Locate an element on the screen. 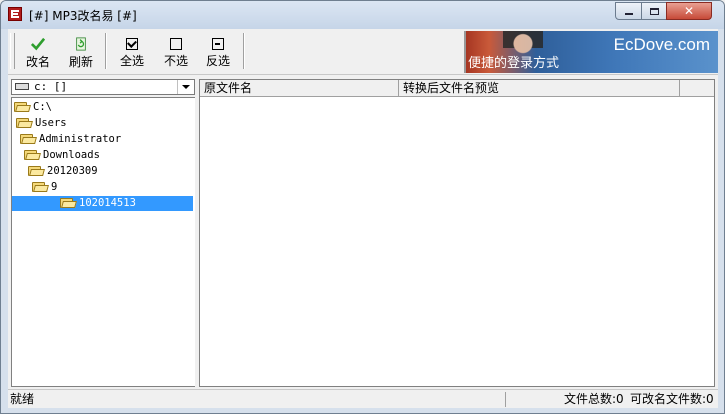 The width and height of the screenshot is (725, 414). tree-item: C:\ is located at coordinates (35, 107).